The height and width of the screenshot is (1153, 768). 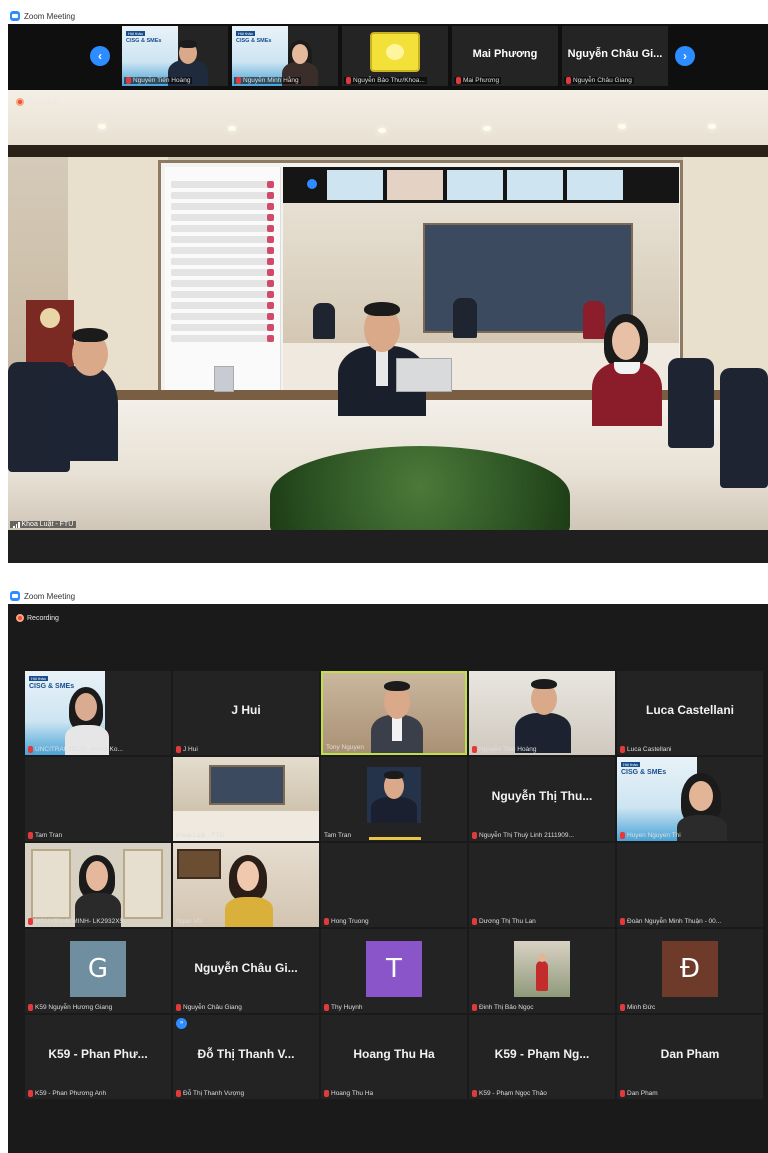 I want to click on participant-tile: Dương Thị Thu Lan, so click(x=542, y=885).